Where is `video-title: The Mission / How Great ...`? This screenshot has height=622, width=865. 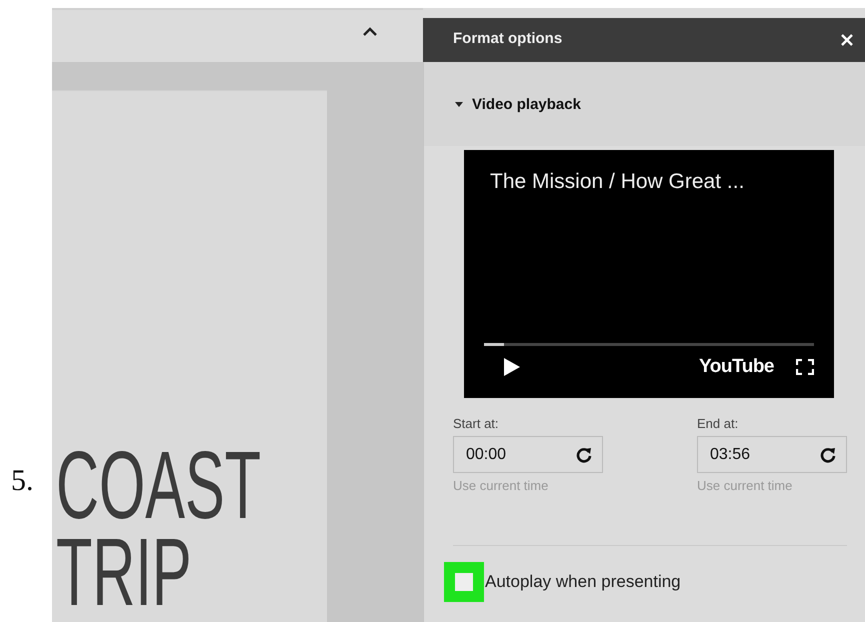 video-title: The Mission / How Great ... is located at coordinates (617, 182).